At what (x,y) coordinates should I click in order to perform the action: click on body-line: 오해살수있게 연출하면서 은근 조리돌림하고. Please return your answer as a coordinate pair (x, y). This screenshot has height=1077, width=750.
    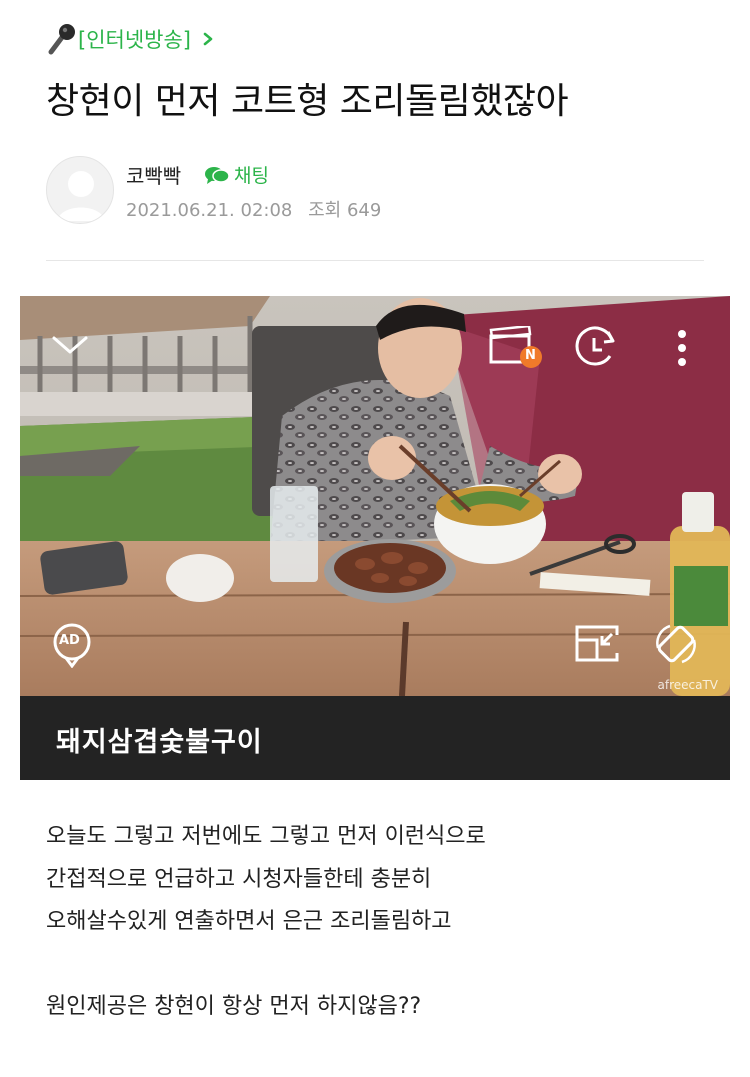
    Looking at the image, I should click on (249, 921).